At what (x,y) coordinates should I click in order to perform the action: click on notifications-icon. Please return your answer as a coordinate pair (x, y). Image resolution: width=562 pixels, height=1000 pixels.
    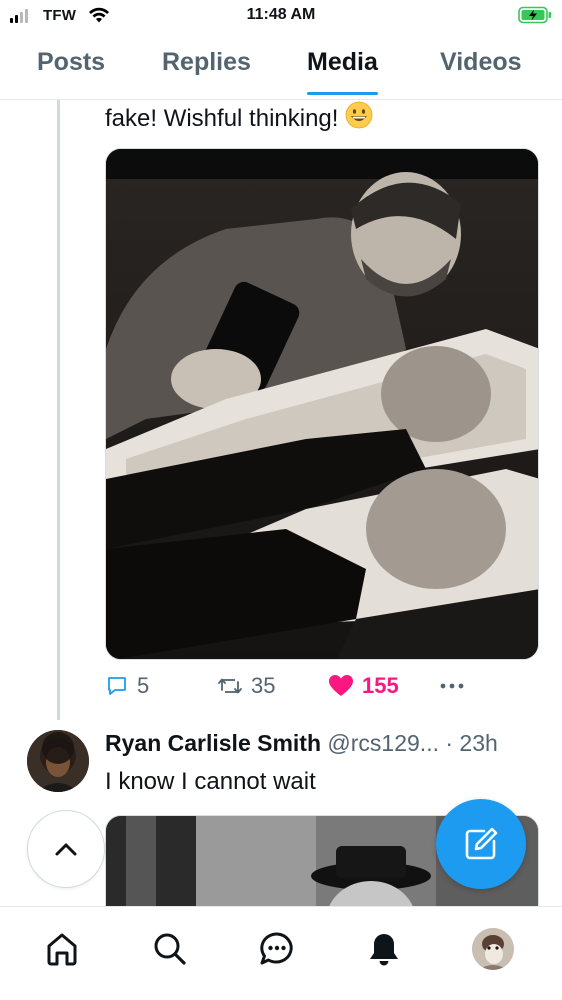
    Looking at the image, I should click on (384, 950).